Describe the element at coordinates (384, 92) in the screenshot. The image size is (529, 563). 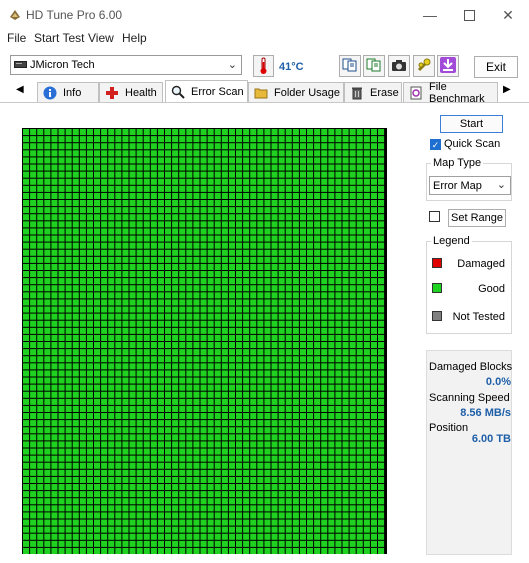
I see `tab-erase-label: Erase` at that location.